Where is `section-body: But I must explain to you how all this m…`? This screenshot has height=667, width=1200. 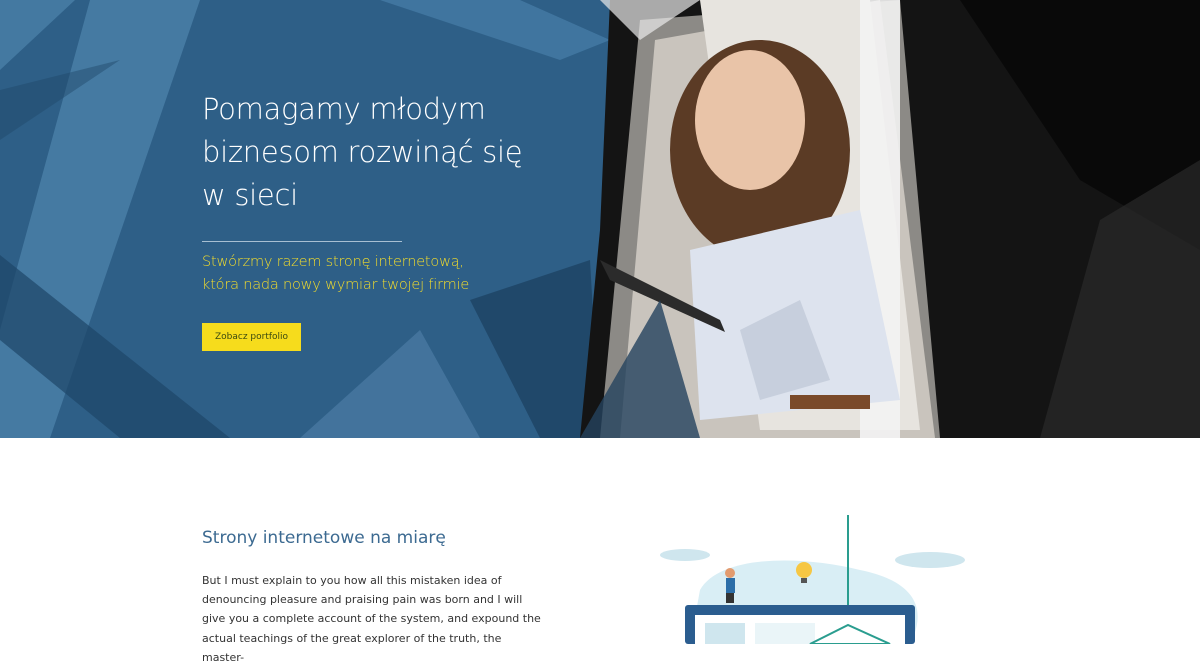 section-body: But I must explain to you how all this m… is located at coordinates (372, 619).